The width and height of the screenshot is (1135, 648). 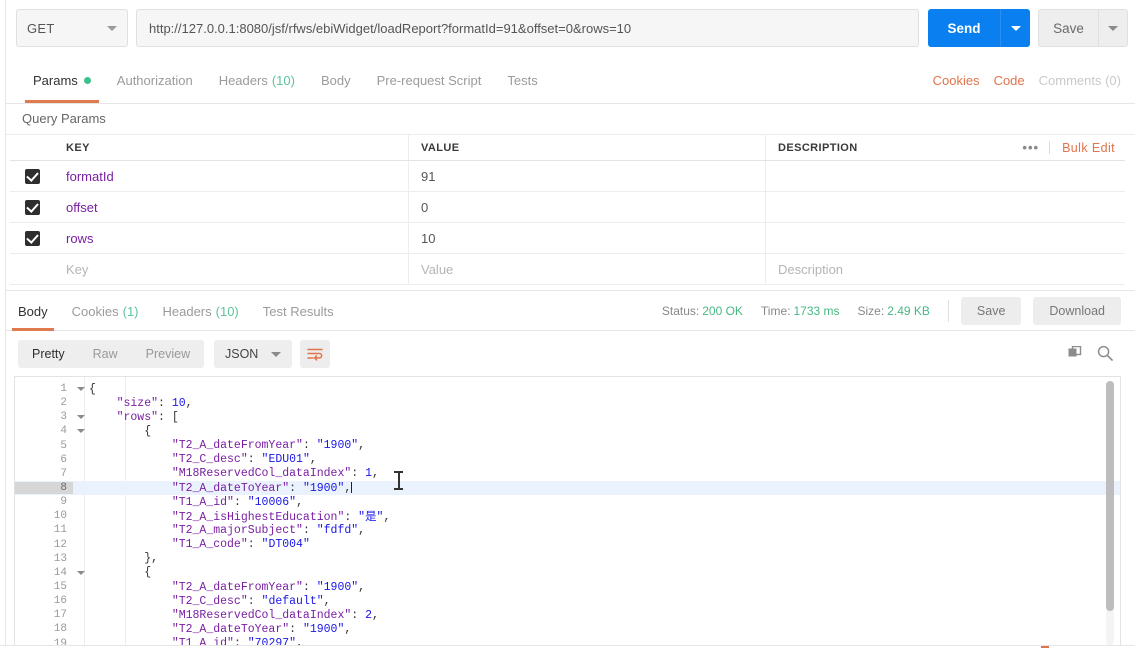 What do you see at coordinates (1113, 28) in the screenshot?
I see `save-options-button` at bounding box center [1113, 28].